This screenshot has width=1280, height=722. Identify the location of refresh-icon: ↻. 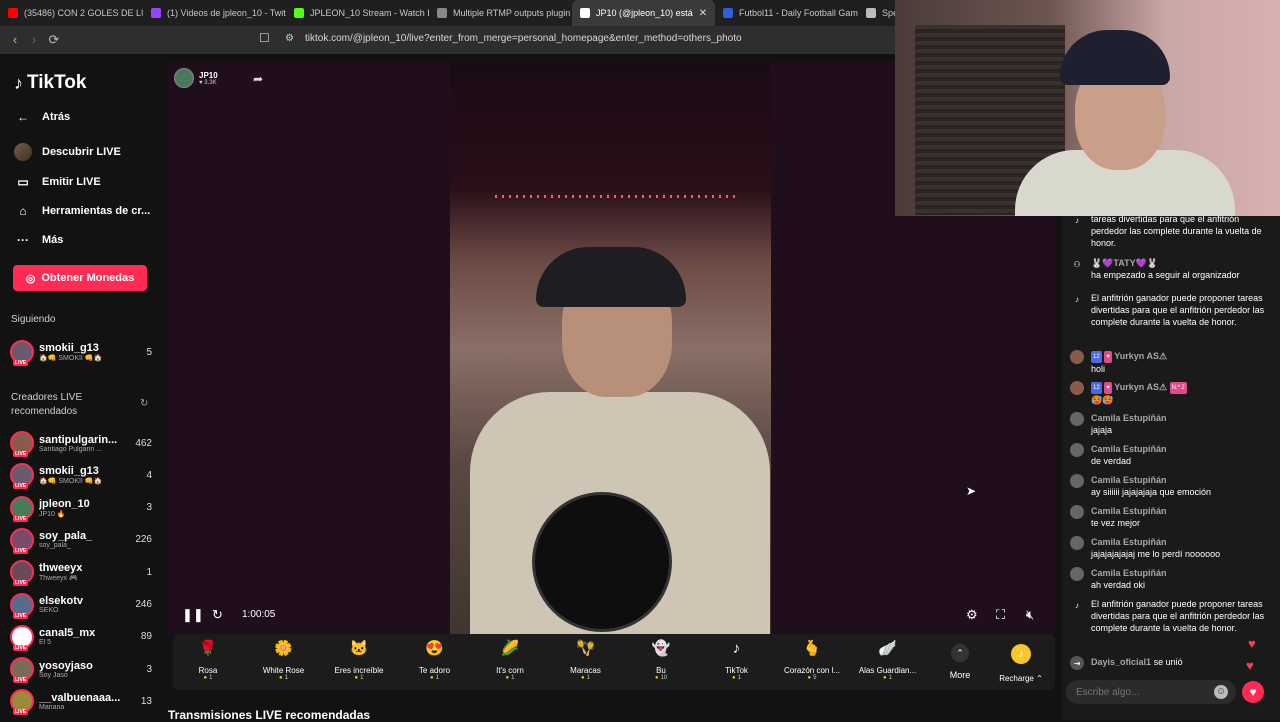
(144, 403).